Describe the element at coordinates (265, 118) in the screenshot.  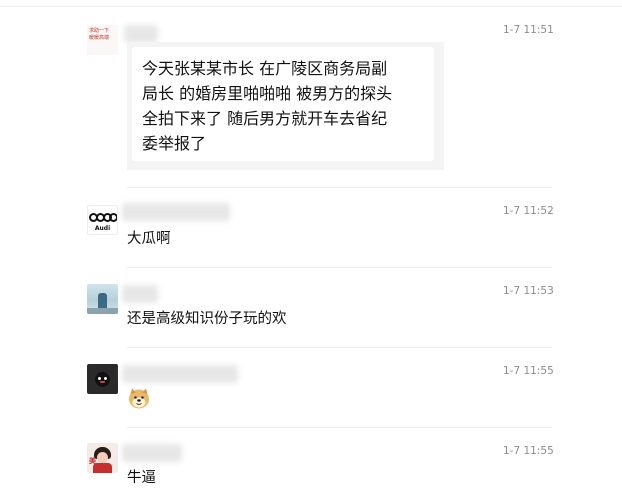
I see `quote-text-line: 全拍下来了 随后男方就开车去省纪` at that location.